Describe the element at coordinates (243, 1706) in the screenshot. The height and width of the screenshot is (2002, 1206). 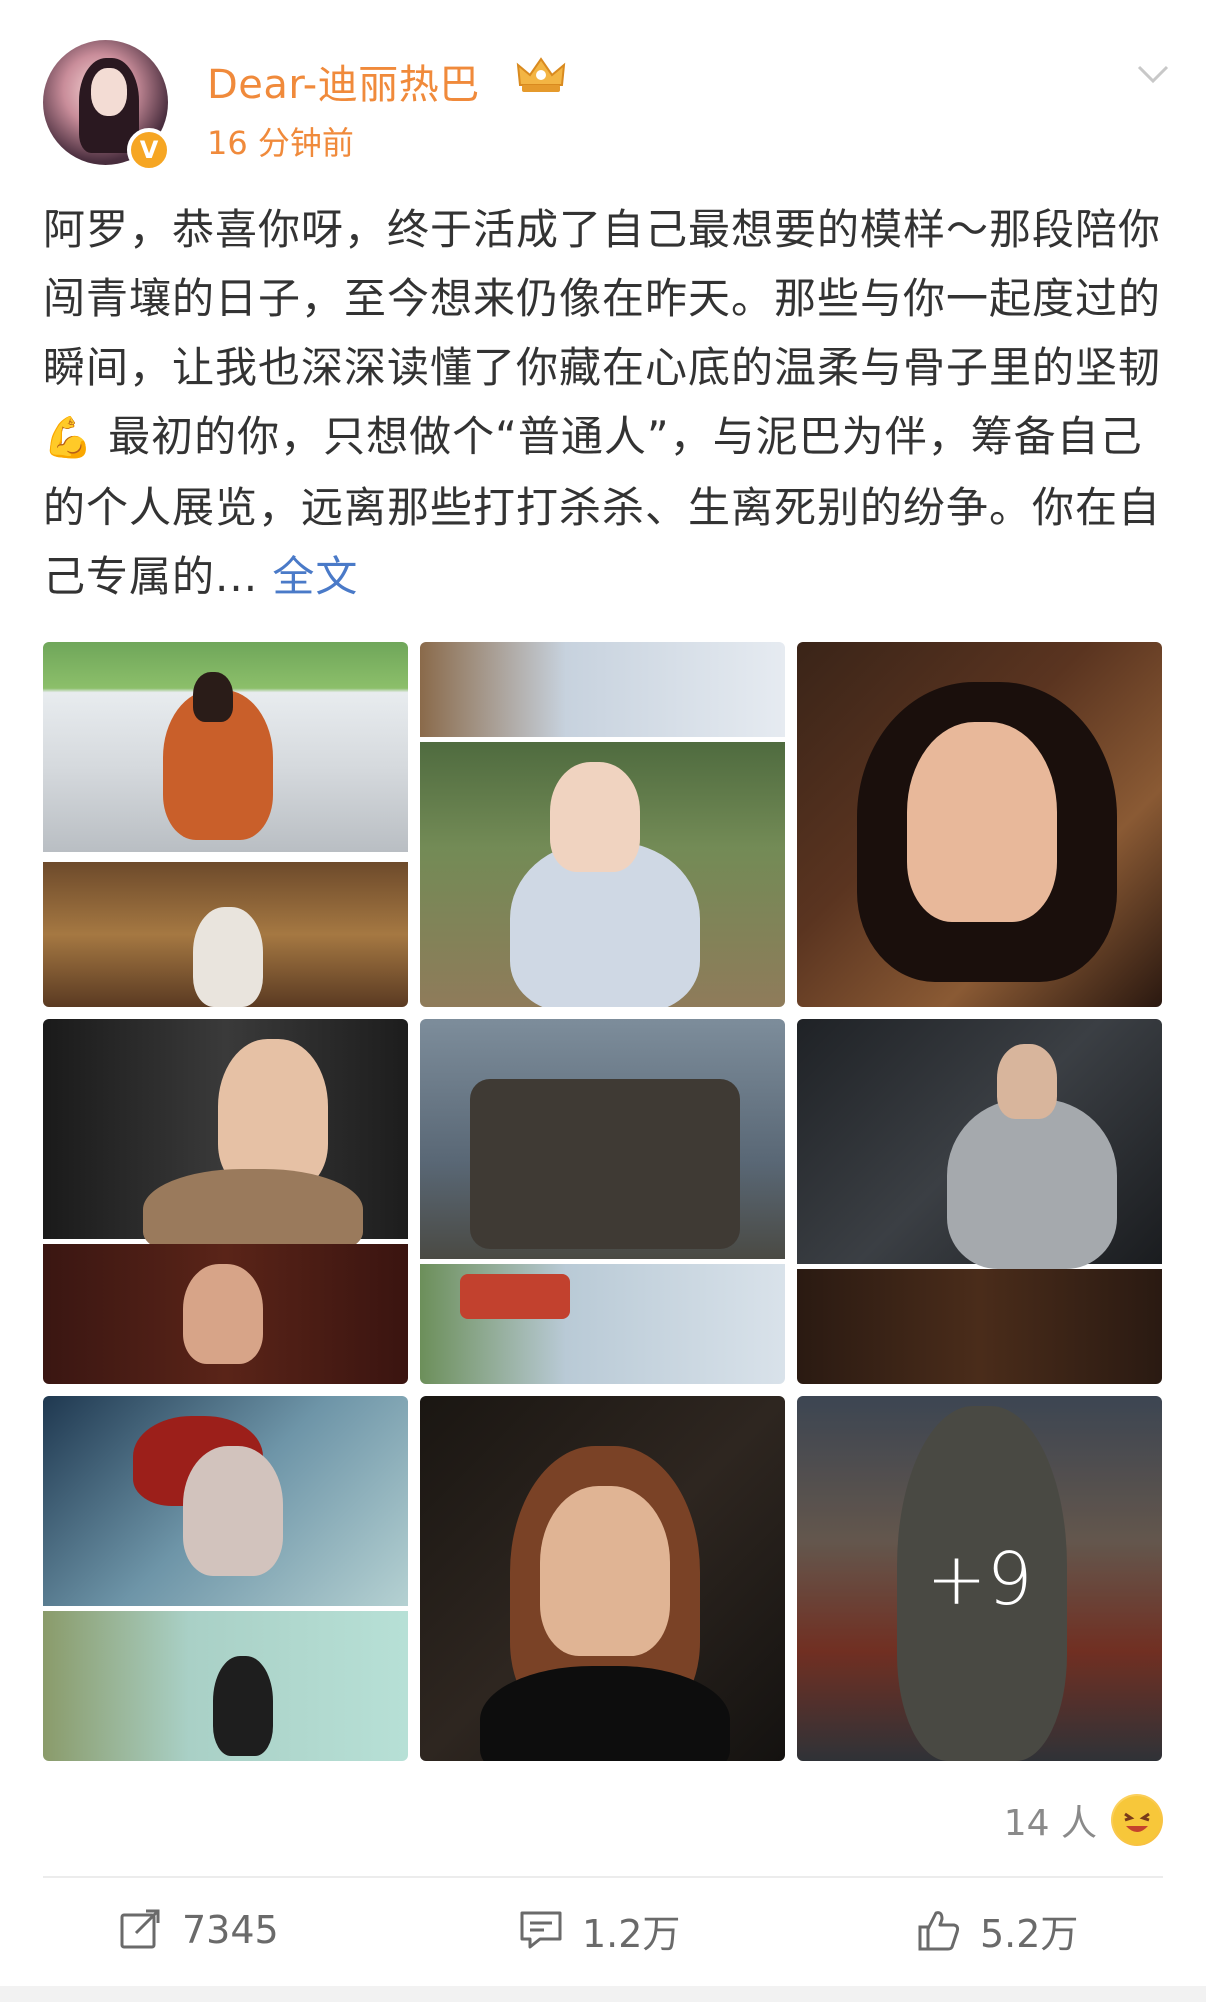
I see `photo-7-figure` at that location.